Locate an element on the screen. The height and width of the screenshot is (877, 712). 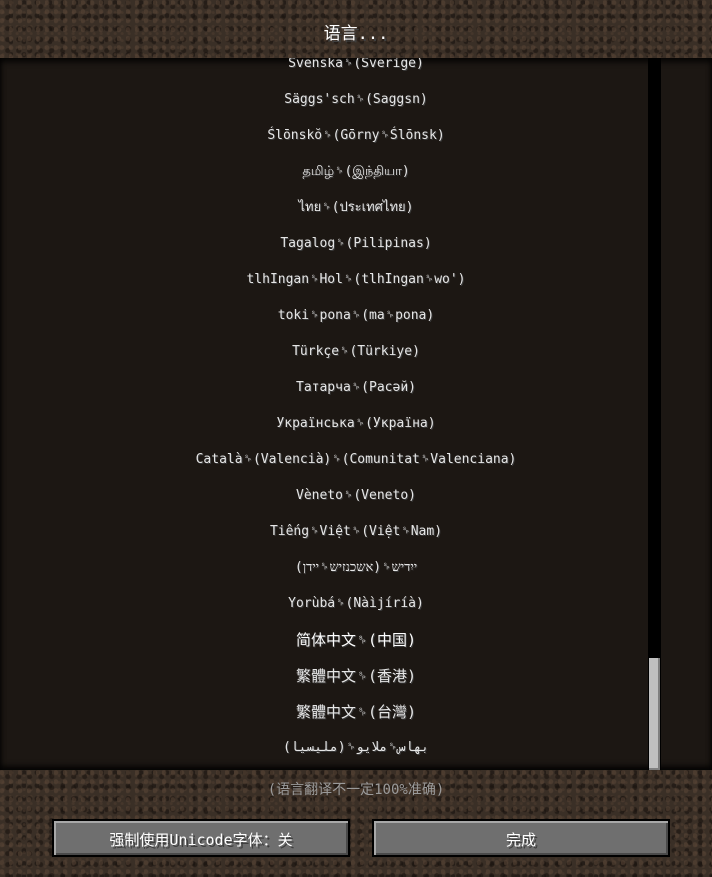
translation-accuracy-note: (语言翻译不一定100%准确) is located at coordinates (356, 790).